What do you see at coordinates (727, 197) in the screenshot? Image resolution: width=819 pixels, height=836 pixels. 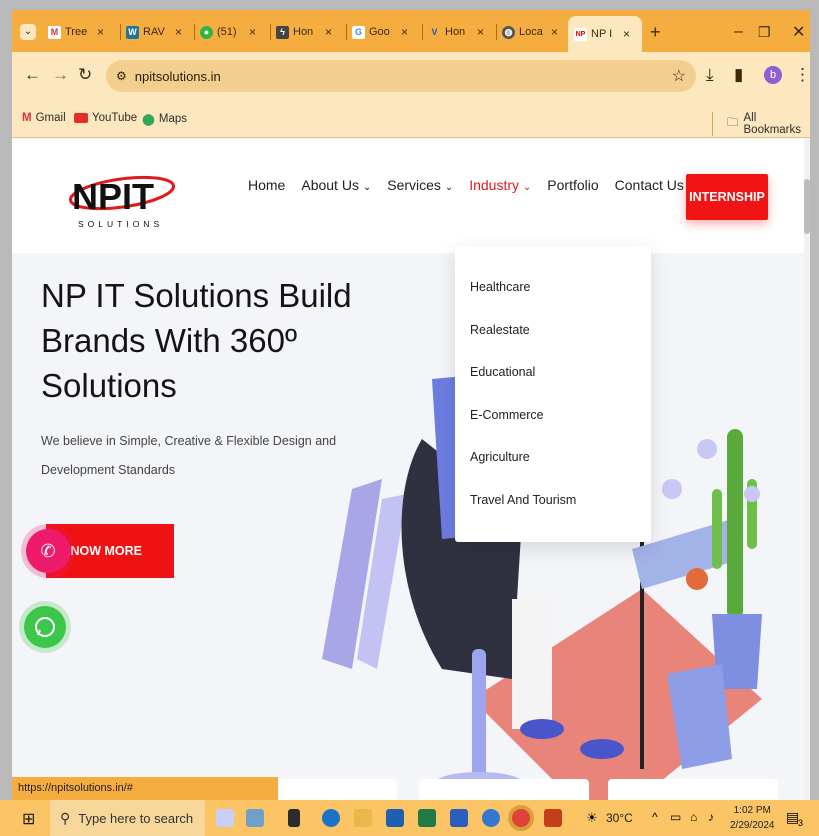 I see `internship-button: INTERNSHIP` at bounding box center [727, 197].